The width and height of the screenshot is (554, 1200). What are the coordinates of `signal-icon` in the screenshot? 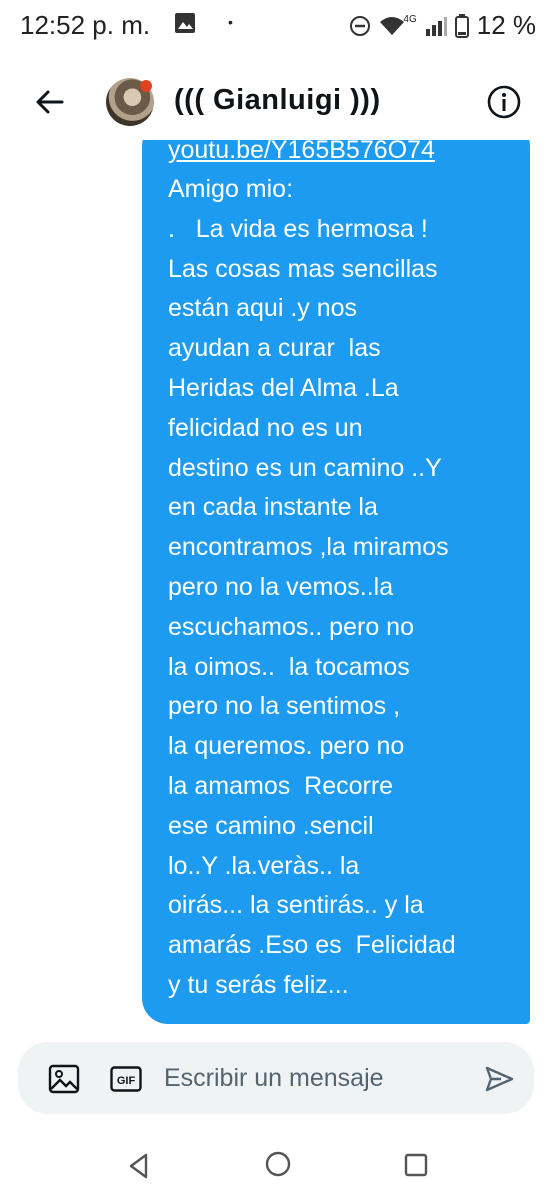 It's located at (436, 26).